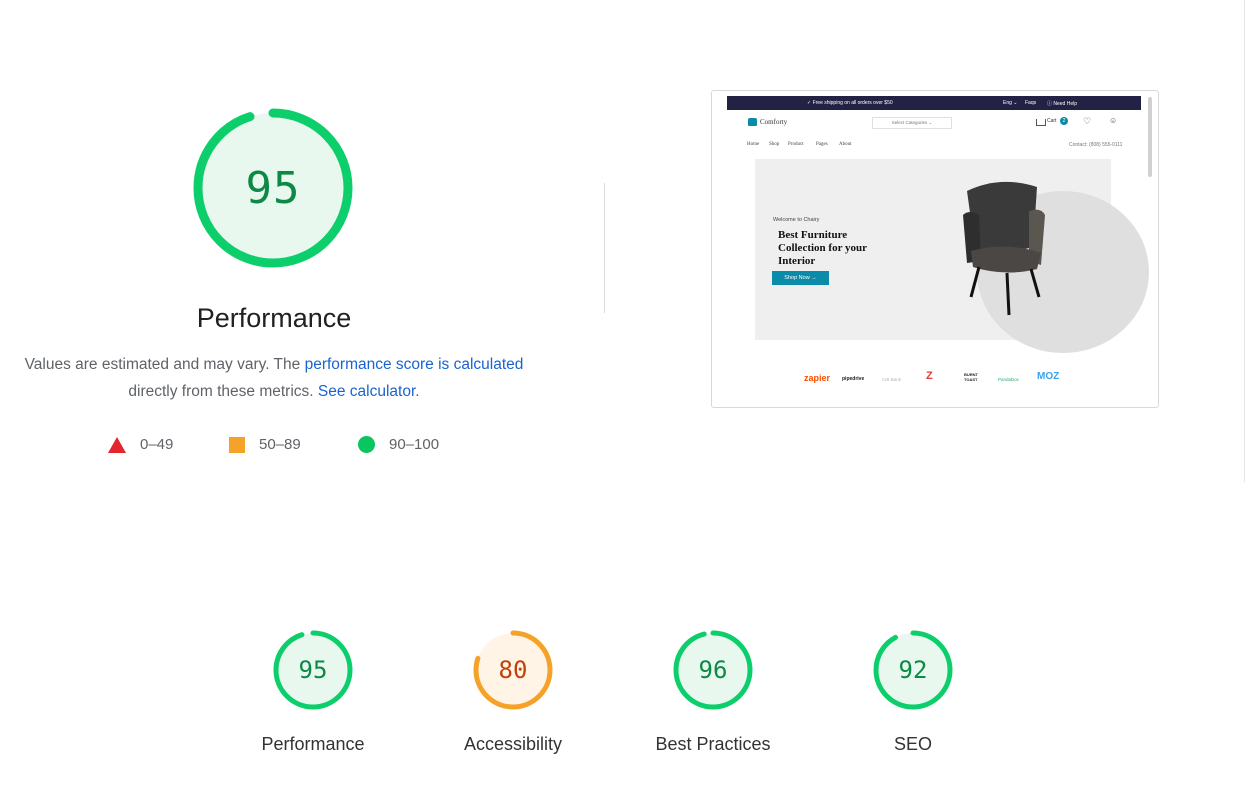 The image size is (1251, 788). Describe the element at coordinates (822, 144) in the screenshot. I see `nav-pages: Pages` at that location.